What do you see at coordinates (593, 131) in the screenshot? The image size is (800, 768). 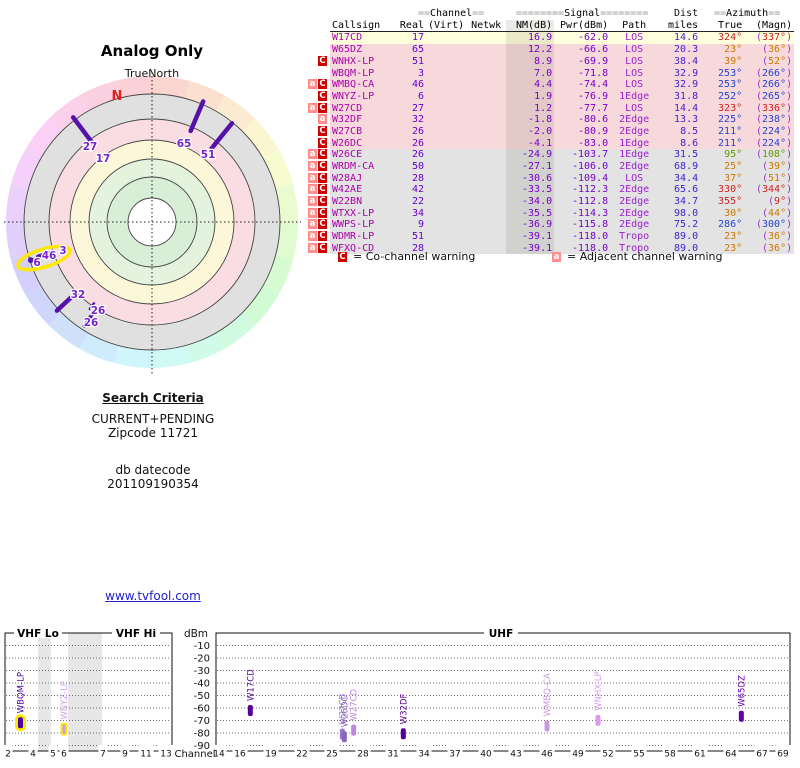 I see `cell-pwr-dbm: -80.9` at bounding box center [593, 131].